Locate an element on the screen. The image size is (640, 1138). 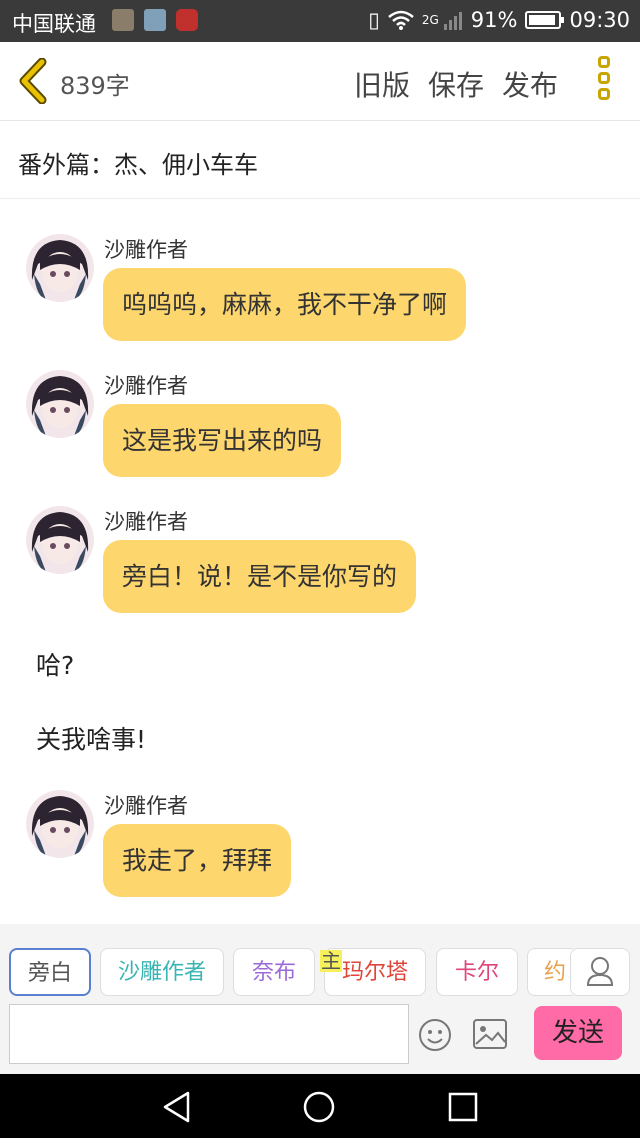
main-character-badge: 主 is located at coordinates (331, 961).